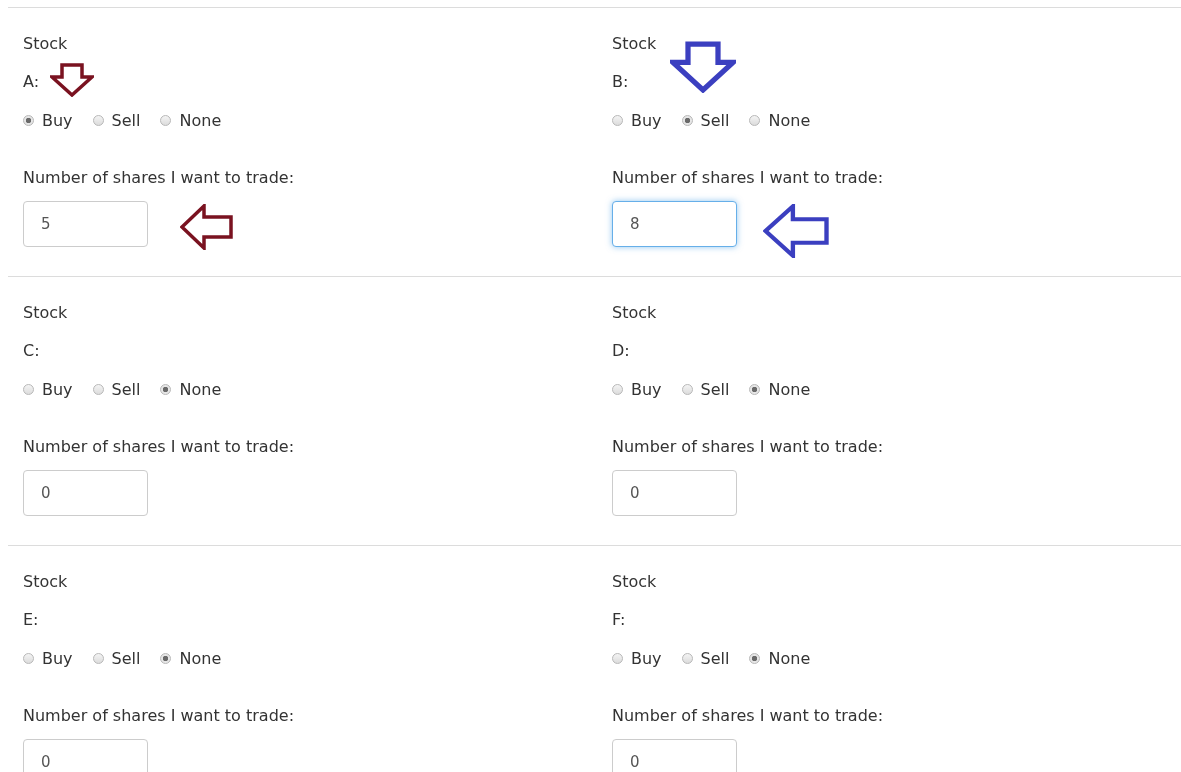 The width and height of the screenshot is (1181, 772). Describe the element at coordinates (31, 82) in the screenshot. I see `stock-label: A:` at that location.